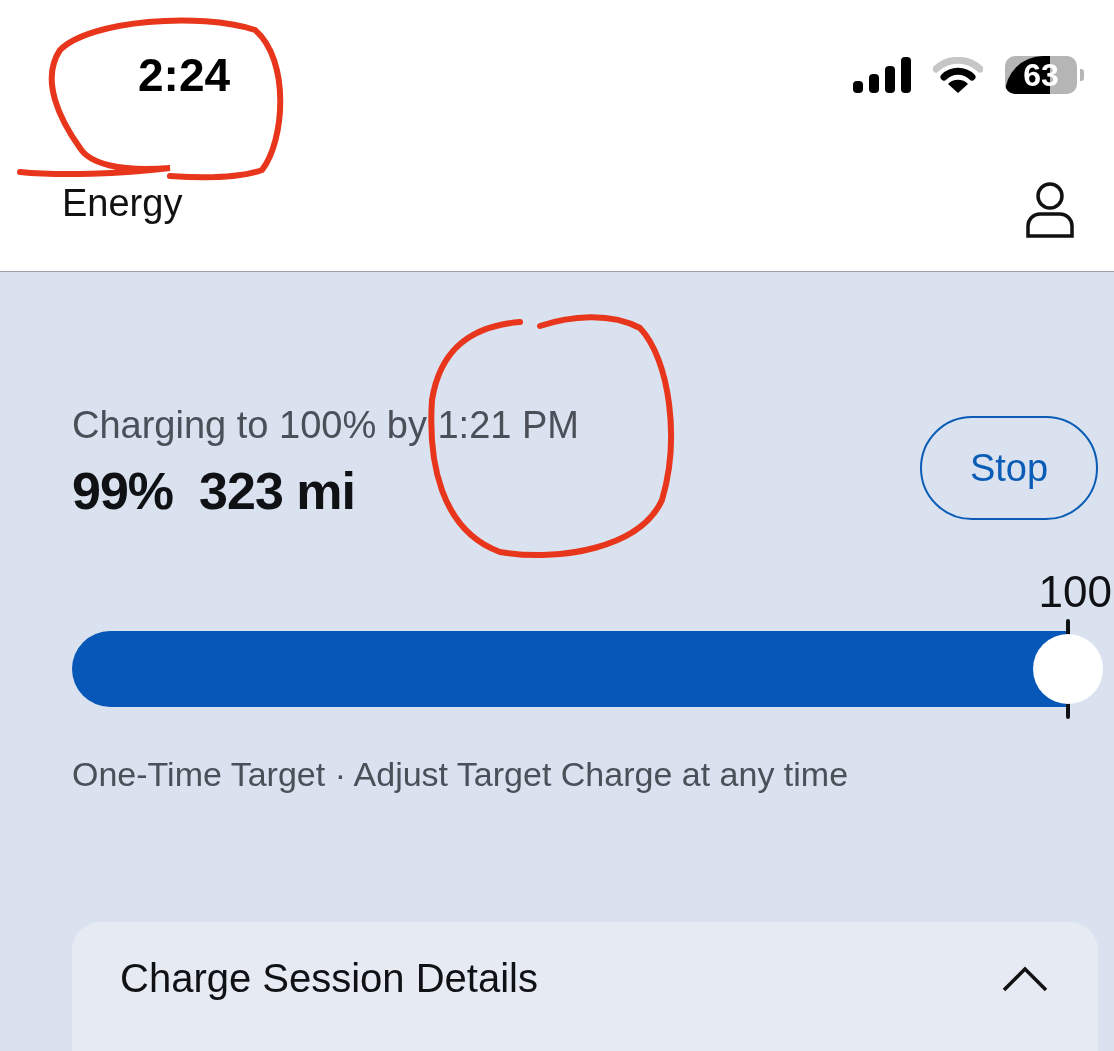  What do you see at coordinates (329, 978) in the screenshot?
I see `card-title: Charge Session Details` at bounding box center [329, 978].